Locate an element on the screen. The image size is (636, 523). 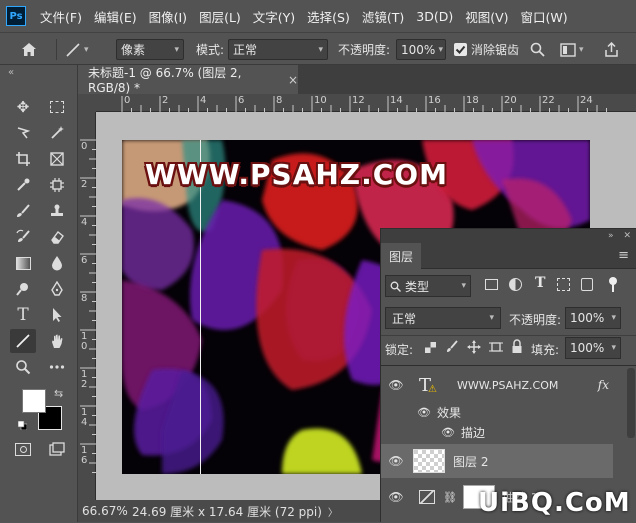
foreground-color-swatch is located at coordinates (34, 401).